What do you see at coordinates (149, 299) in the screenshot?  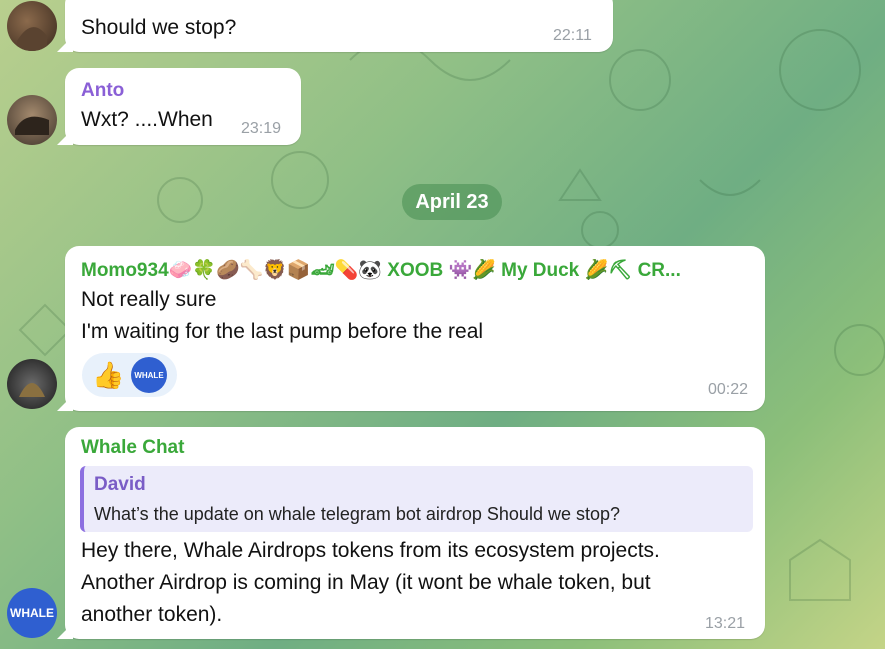 I see `message-line: Not really sure` at bounding box center [149, 299].